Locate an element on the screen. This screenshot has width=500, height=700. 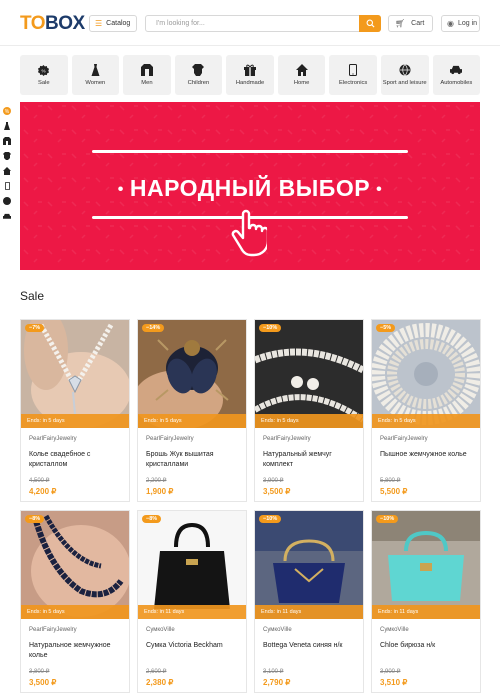
product-name: Колье свадебное с кристаллом is located at coordinates (77, 460).